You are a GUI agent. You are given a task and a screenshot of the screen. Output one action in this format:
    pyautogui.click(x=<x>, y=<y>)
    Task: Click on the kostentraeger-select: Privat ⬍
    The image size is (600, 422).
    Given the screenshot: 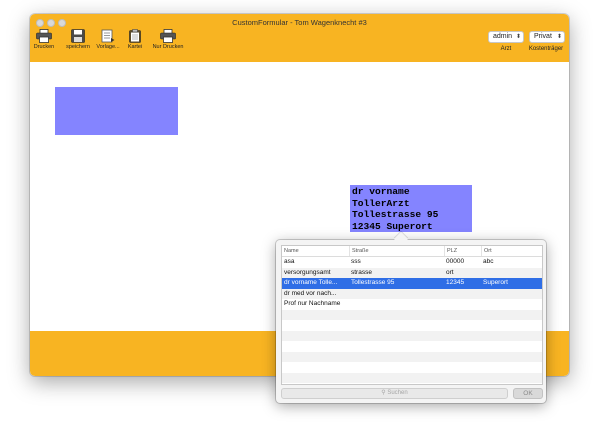 What is the action you would take?
    pyautogui.click(x=547, y=37)
    